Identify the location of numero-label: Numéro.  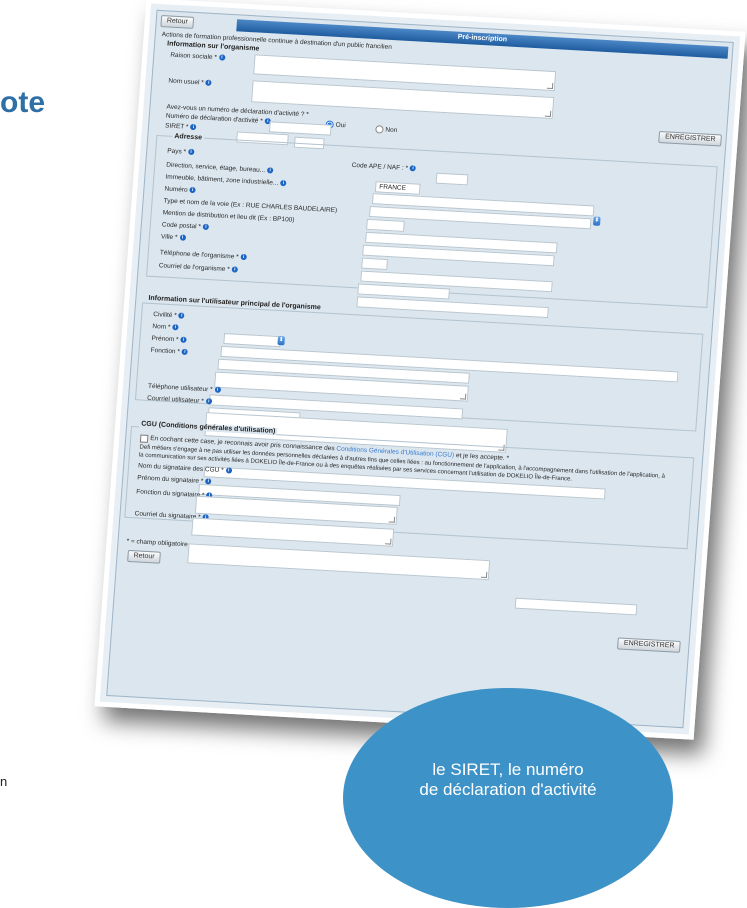
(176, 189).